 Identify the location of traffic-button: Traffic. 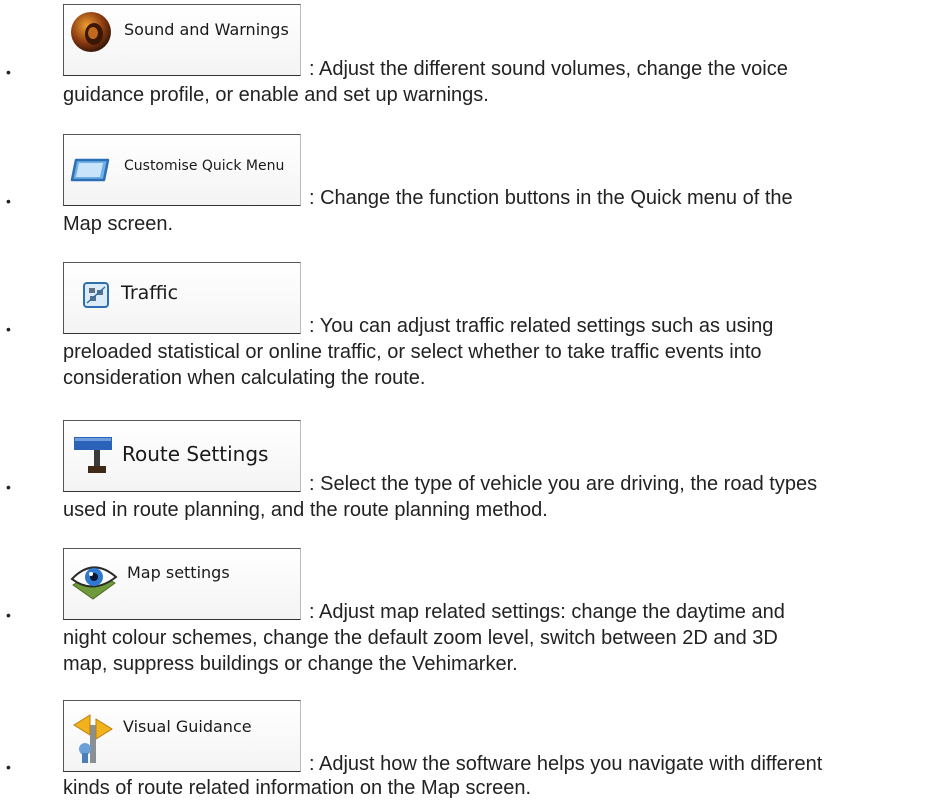
(182, 298).